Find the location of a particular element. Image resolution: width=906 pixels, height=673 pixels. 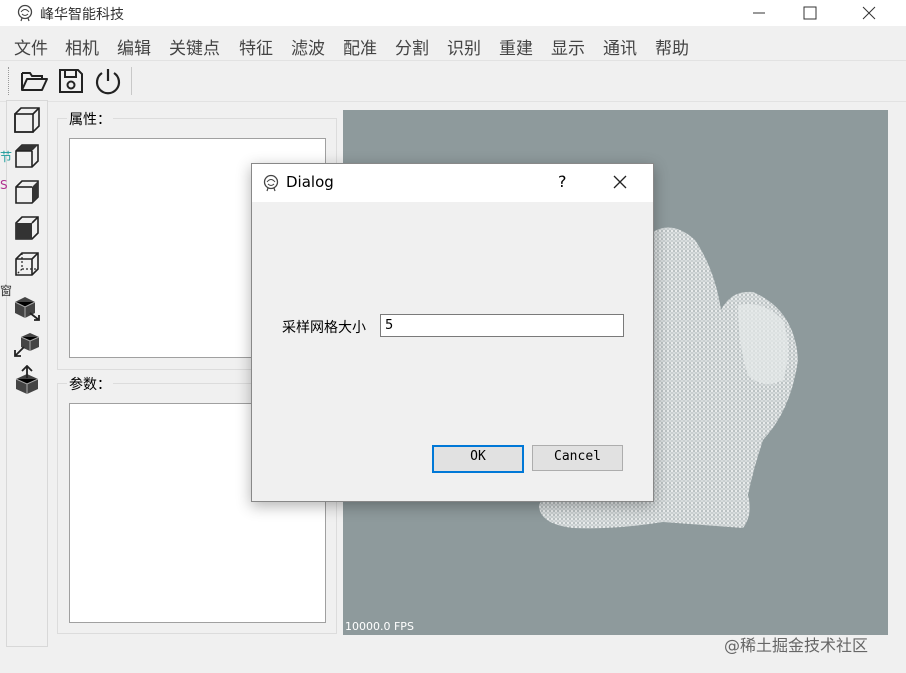

open-folder-icon is located at coordinates (34, 81).